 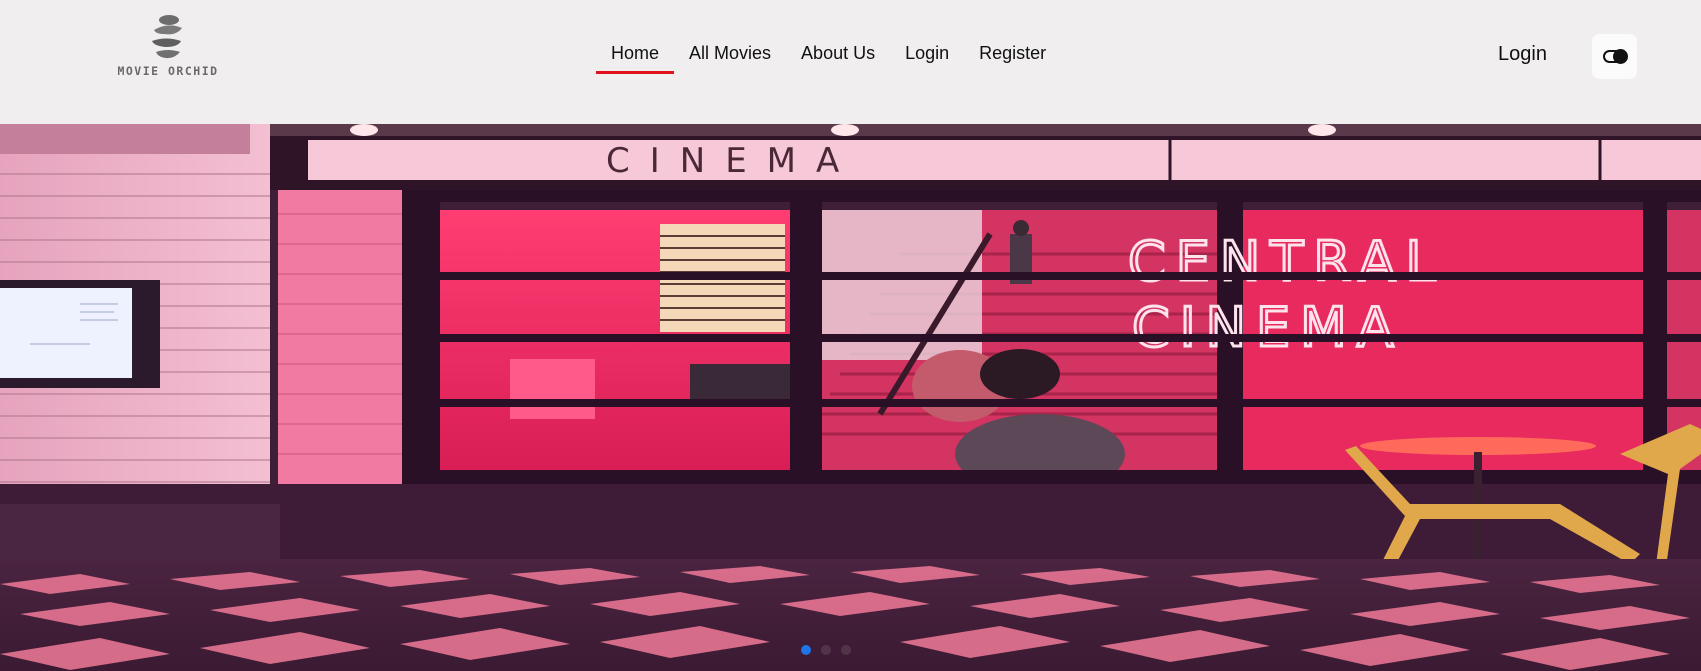 What do you see at coordinates (1012, 57) in the screenshot?
I see `nav-item-register: Register` at bounding box center [1012, 57].